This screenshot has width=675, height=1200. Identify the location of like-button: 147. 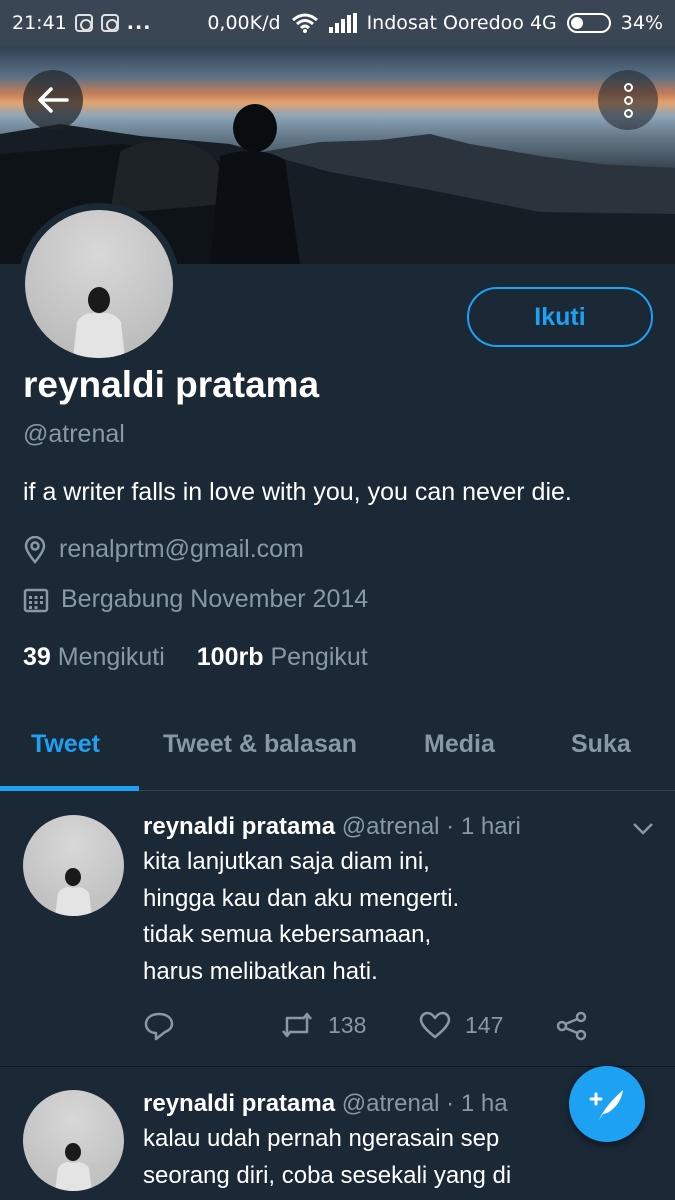
(461, 1025).